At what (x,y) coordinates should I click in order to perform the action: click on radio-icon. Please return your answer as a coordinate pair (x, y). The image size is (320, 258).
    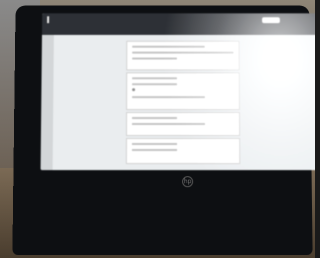
    Looking at the image, I should click on (133, 89).